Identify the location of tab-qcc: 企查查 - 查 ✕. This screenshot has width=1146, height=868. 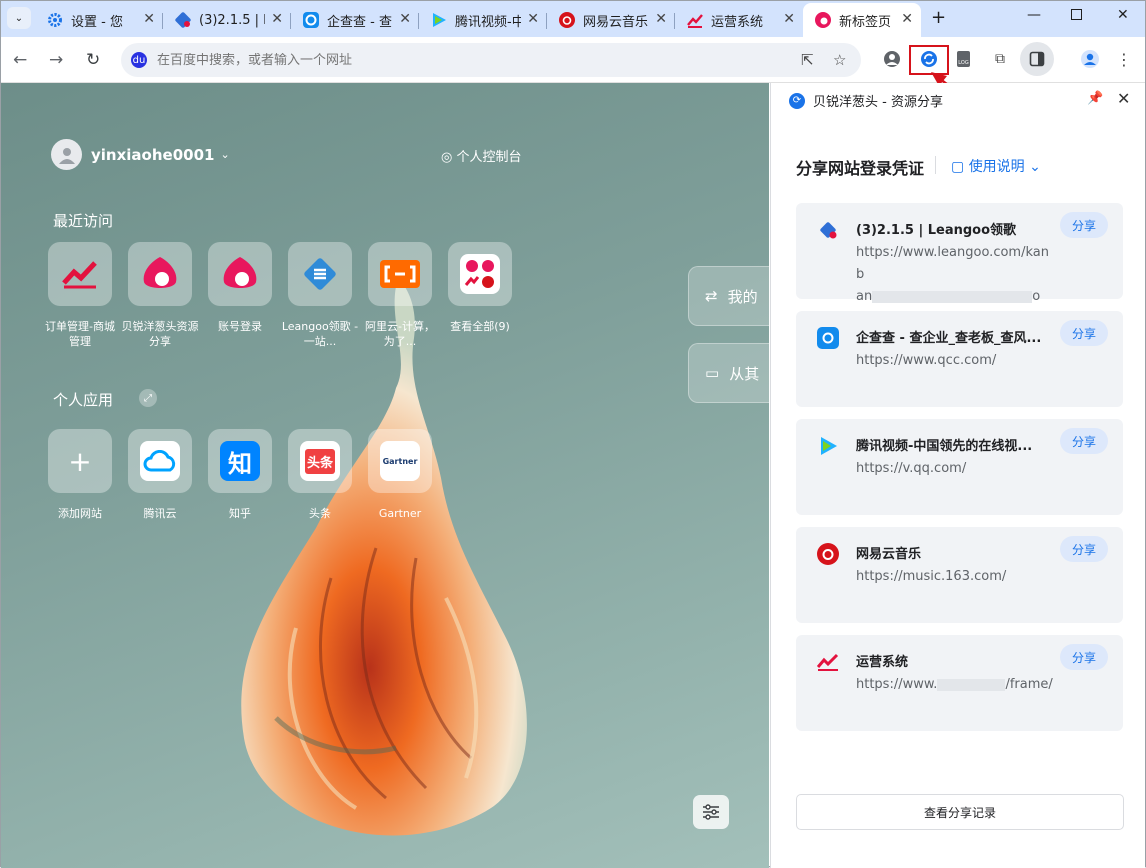
(355, 20).